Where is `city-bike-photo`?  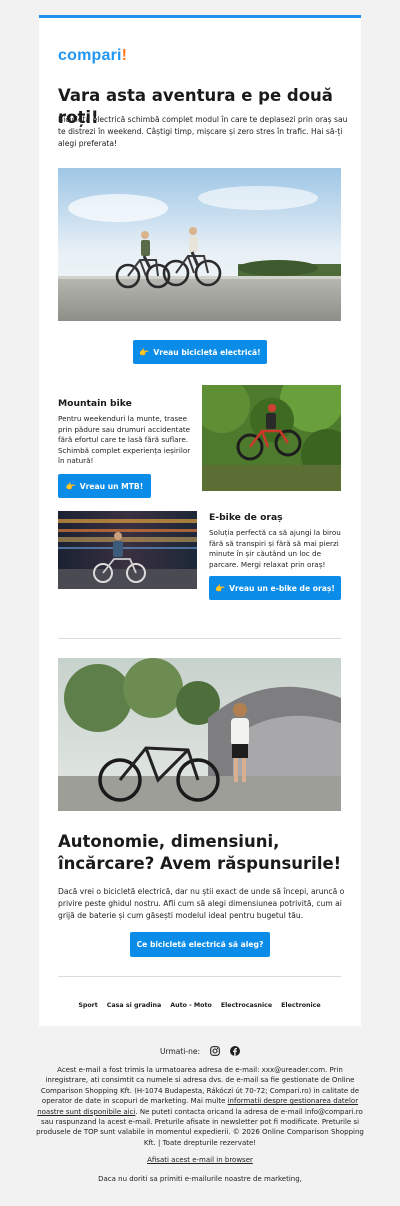
city-bike-photo is located at coordinates (127, 550).